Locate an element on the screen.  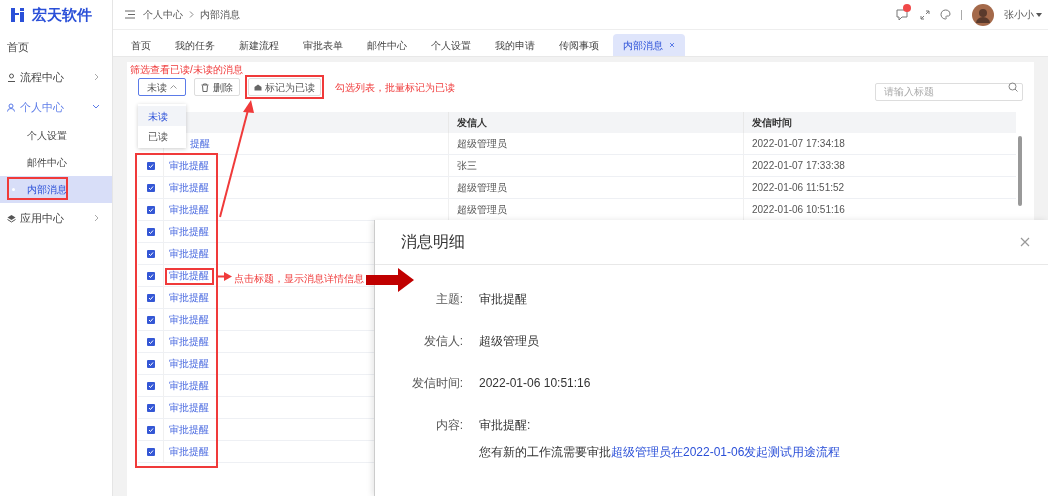
delete-button: 删除 is located at coordinates (217, 87).